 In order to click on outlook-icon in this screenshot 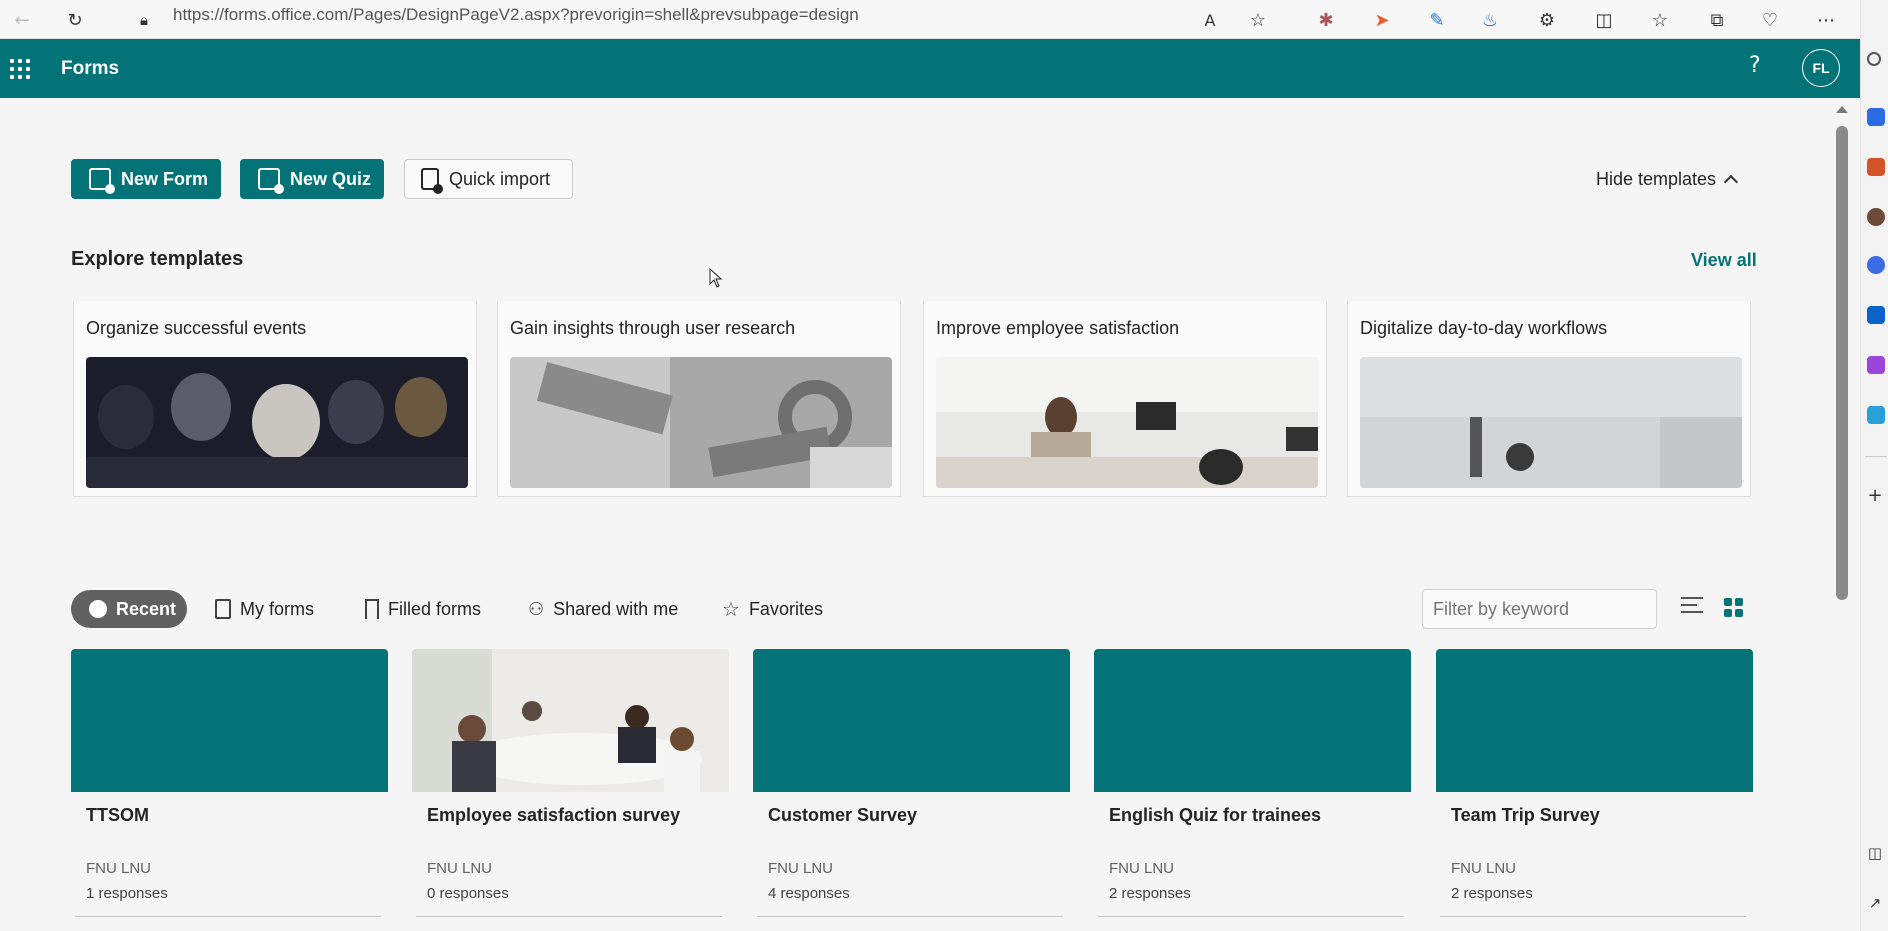, I will do `click(1876, 315)`.